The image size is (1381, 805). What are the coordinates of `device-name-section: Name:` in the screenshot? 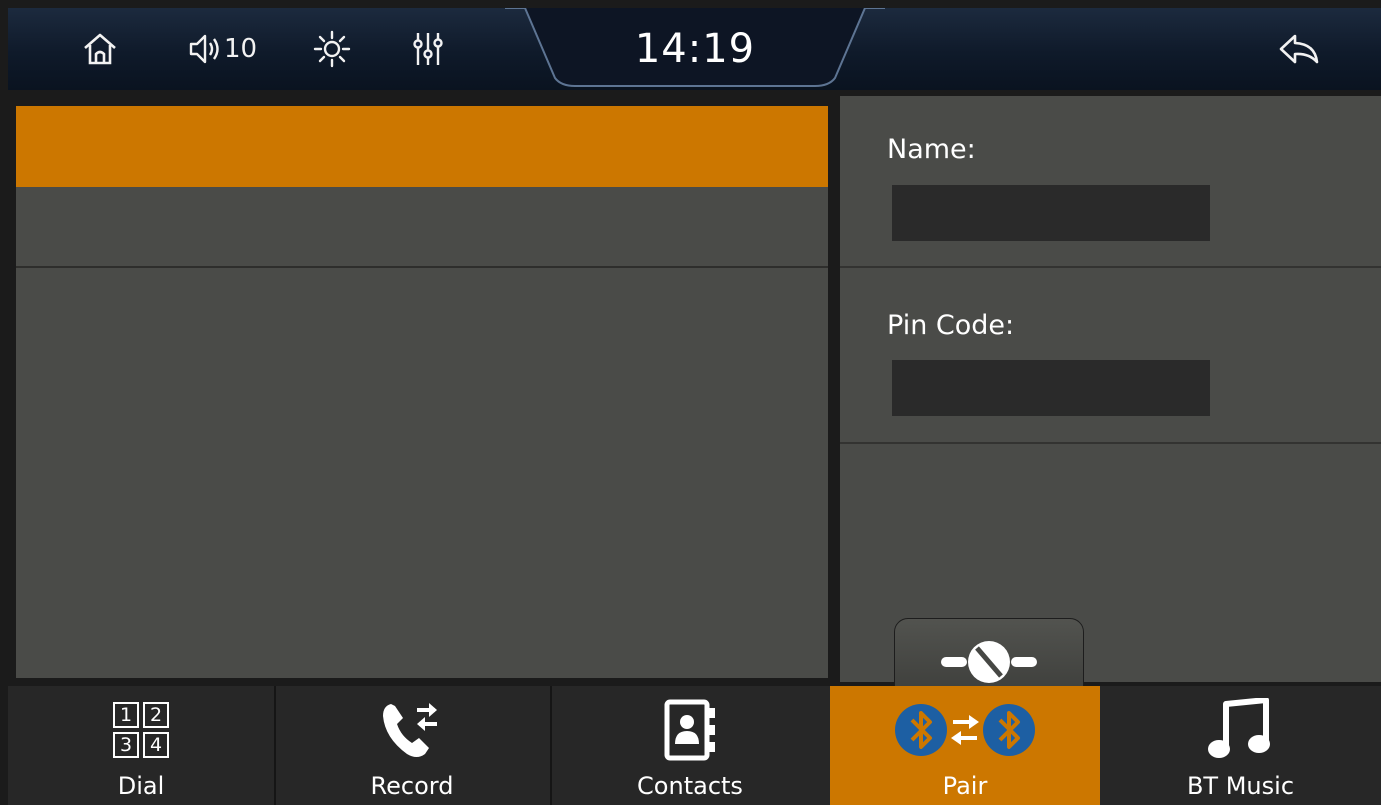 It's located at (1110, 182).